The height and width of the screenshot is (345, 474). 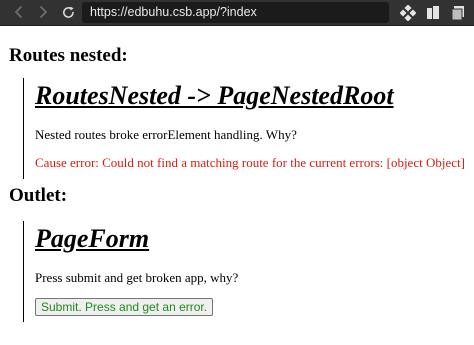 I want to click on address-bar: https://edbuhu.csb.app/?index, so click(x=235, y=12).